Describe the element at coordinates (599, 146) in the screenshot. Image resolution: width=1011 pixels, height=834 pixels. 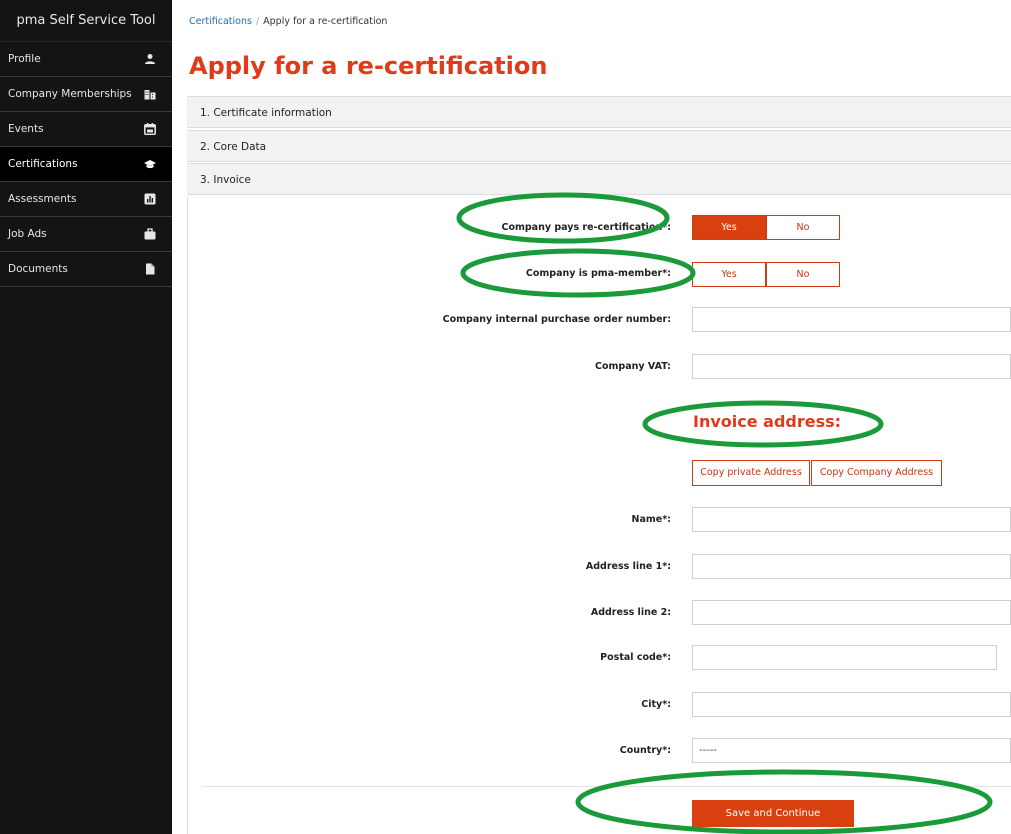
I see `section-core-data: 2. Core Data` at that location.